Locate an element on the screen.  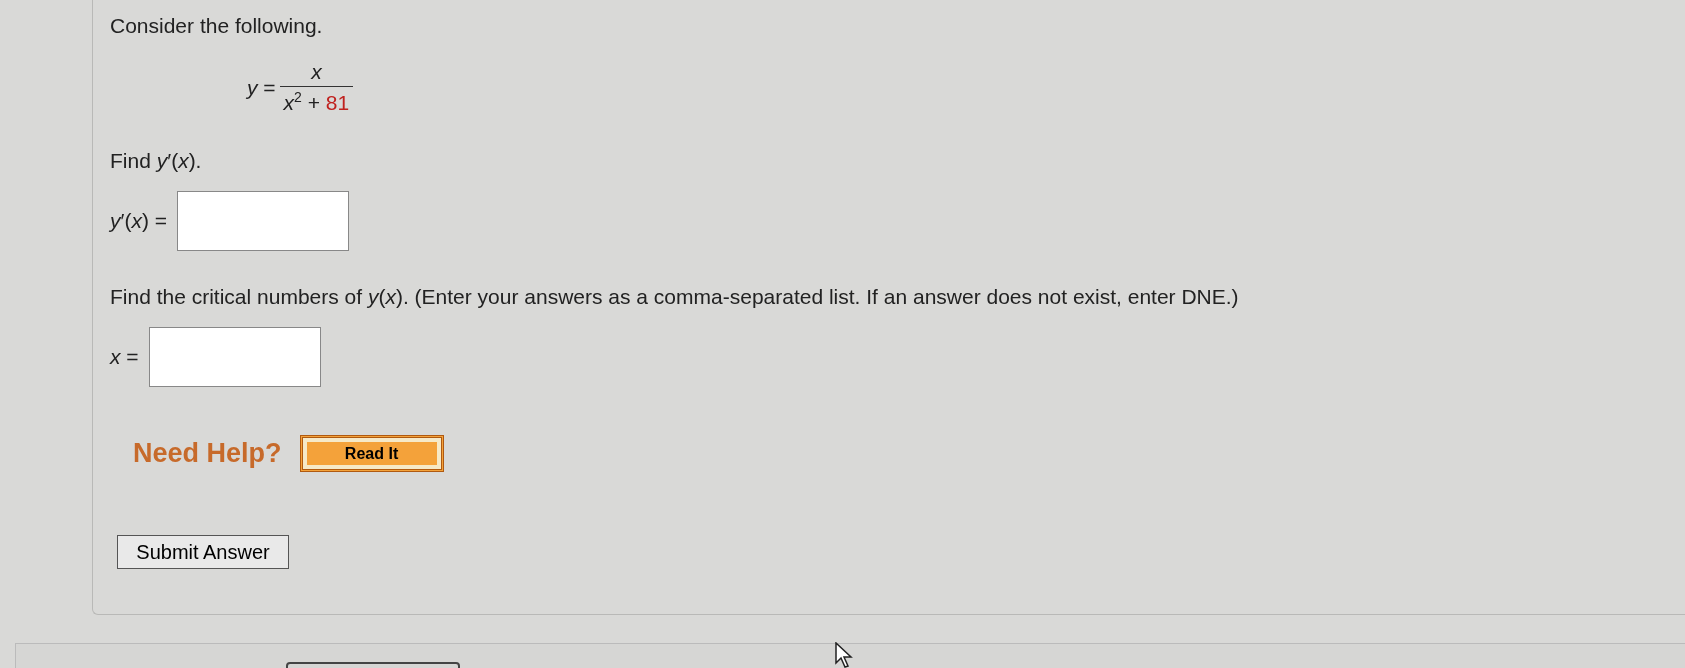
answer-label: x = is located at coordinates (124, 357).